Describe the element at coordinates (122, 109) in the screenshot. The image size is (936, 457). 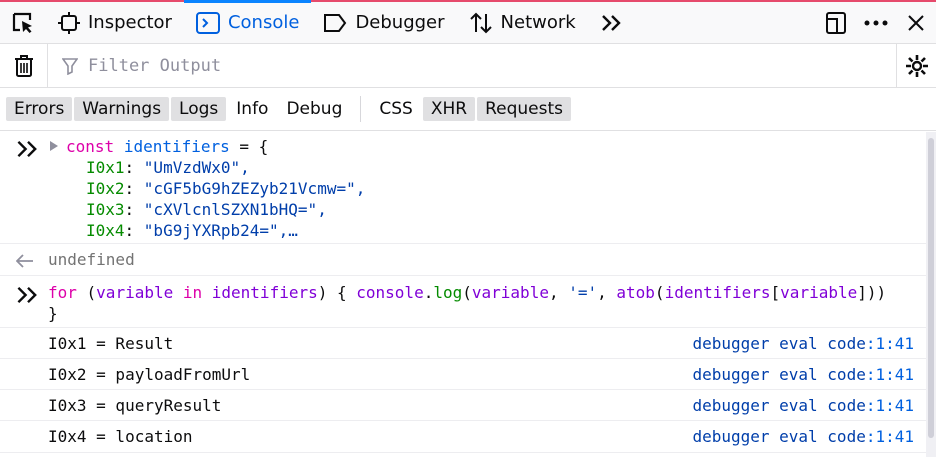
I see `filter-warnings-button: Warnings` at that location.